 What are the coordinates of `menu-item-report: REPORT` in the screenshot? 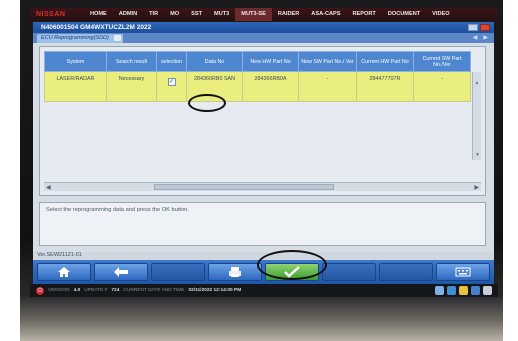 It's located at (364, 14).